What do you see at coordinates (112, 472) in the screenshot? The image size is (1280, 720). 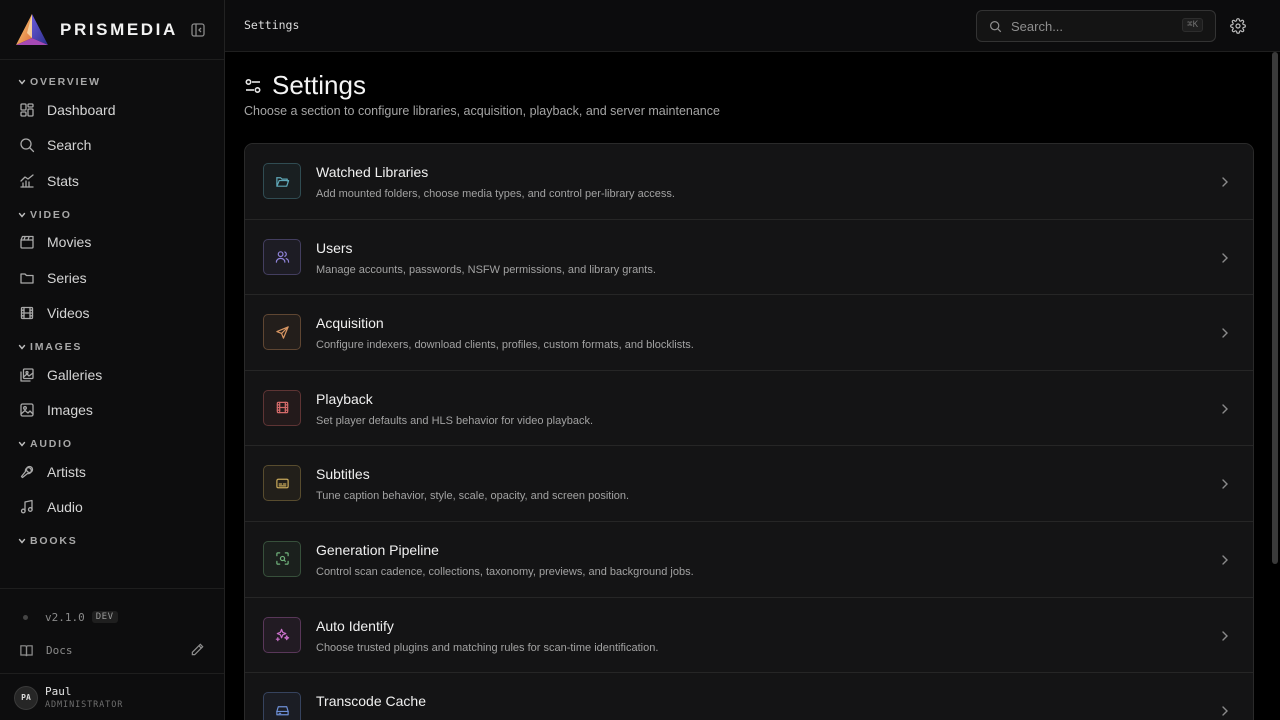 I see `sidebar-item-artists: Artists` at bounding box center [112, 472].